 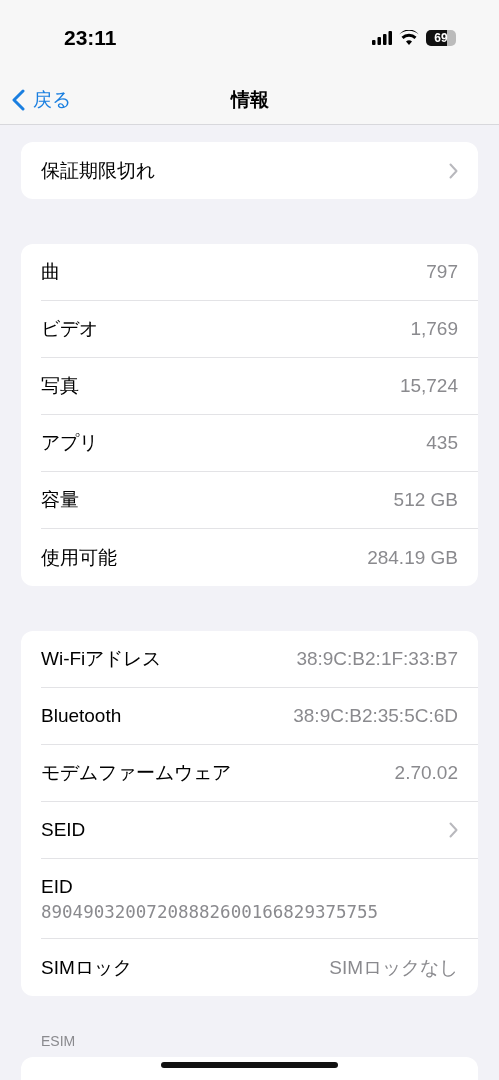 What do you see at coordinates (102, 659) in the screenshot?
I see `row-label: Wi-Fiアドレス` at bounding box center [102, 659].